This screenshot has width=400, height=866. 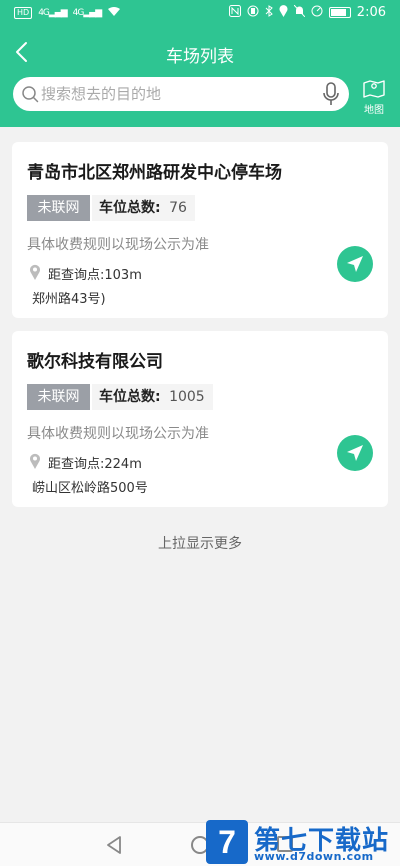 I want to click on battery-icon, so click(x=339, y=12).